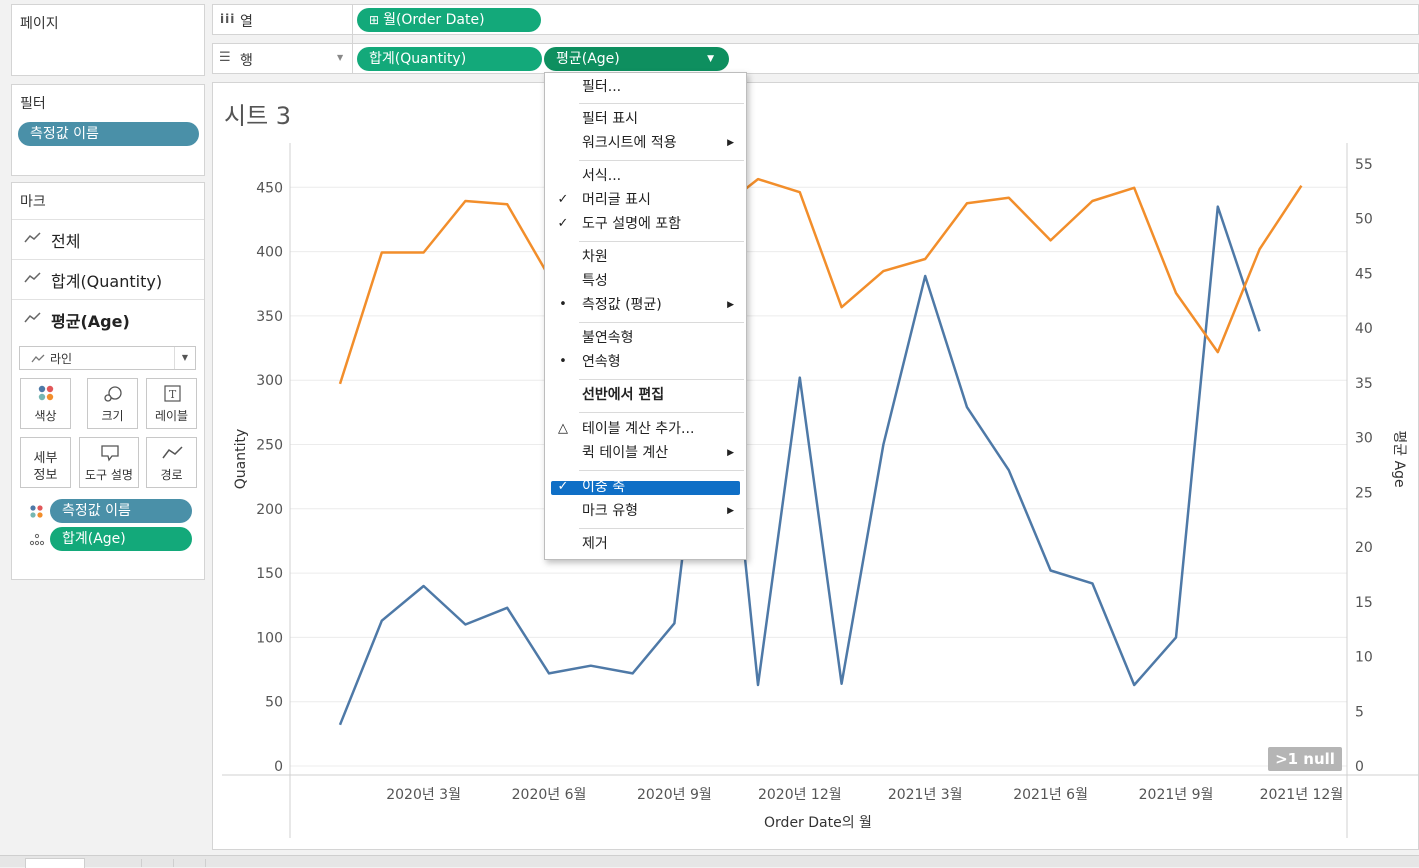 The height and width of the screenshot is (868, 1419). I want to click on x-tick-label: 2021년 9월, so click(1176, 795).